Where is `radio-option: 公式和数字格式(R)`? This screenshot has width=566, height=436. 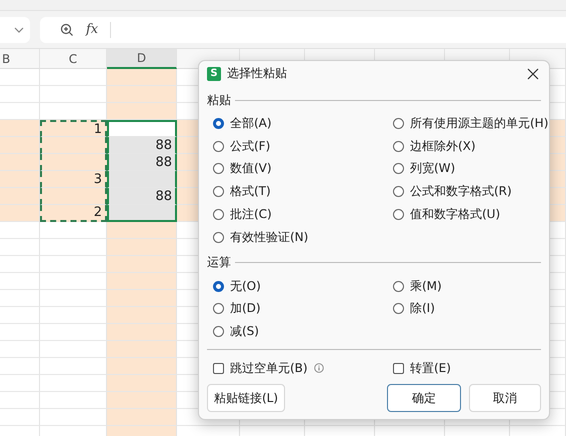
radio-option: 公式和数字格式(R) is located at coordinates (470, 192).